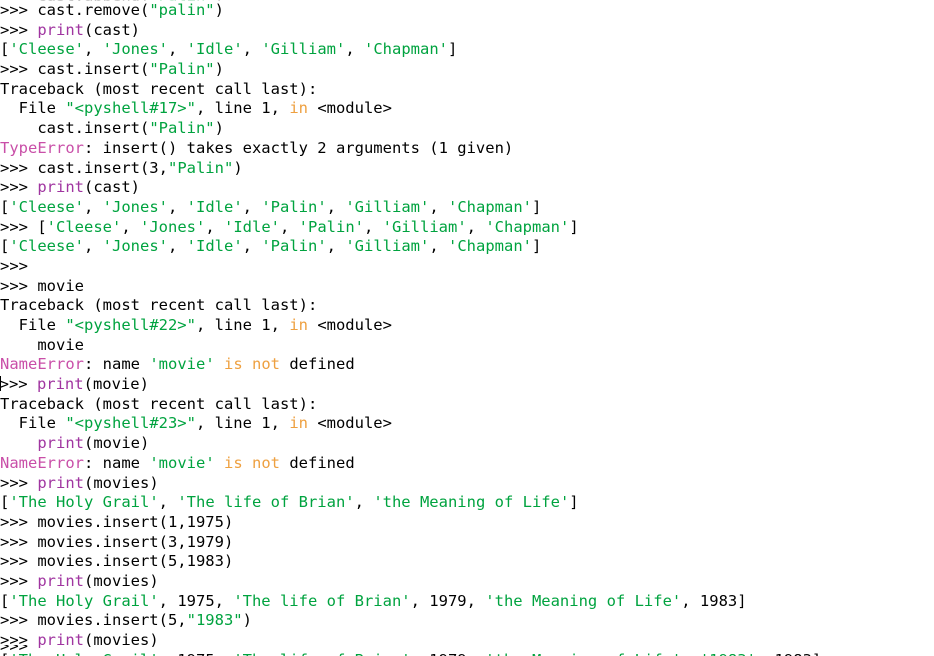 This screenshot has height=656, width=934. What do you see at coordinates (196, 600) in the screenshot?
I see `token-text: , 1975,` at bounding box center [196, 600].